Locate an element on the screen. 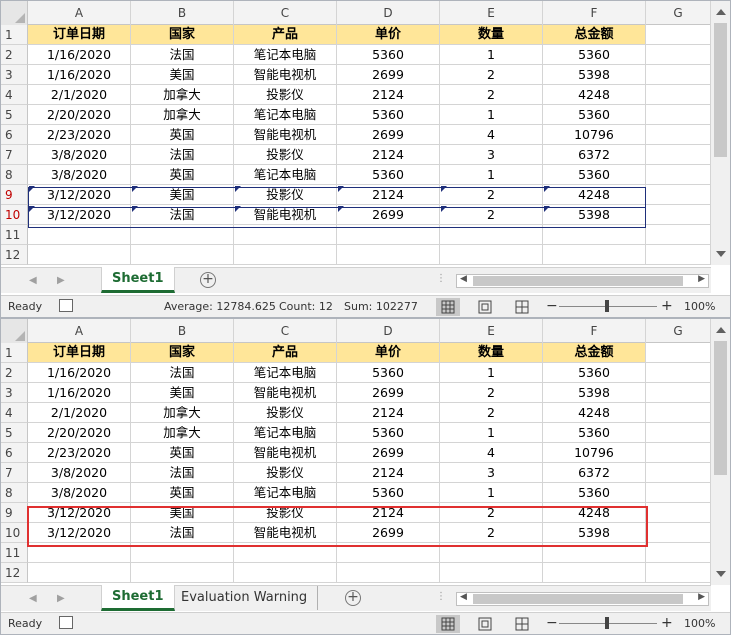 This screenshot has height=635, width=731. scroll-up-icon is located at coordinates (721, 12).